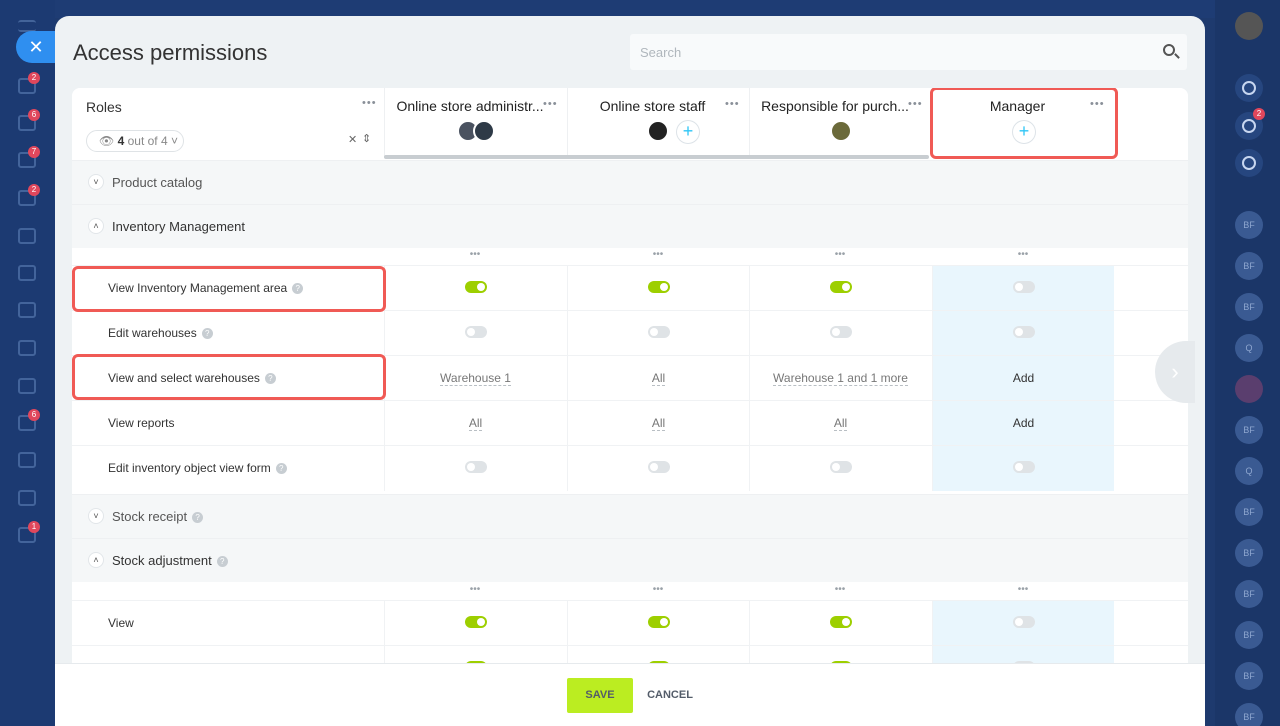  I want to click on column-online-store-admin: Online store administr... •••, so click(475, 123).